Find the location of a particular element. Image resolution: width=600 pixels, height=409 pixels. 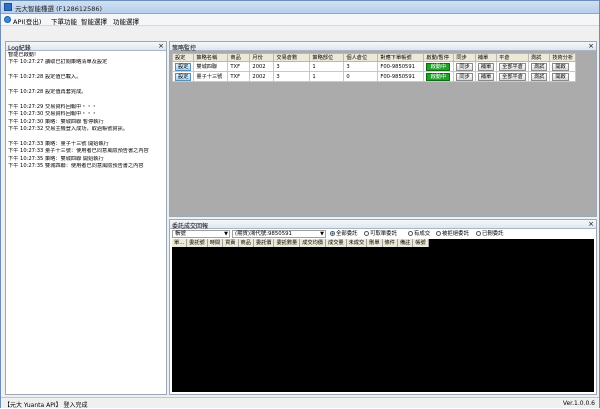

log-line: 下午 10:27:29 交易資料回報中・・・ is located at coordinates (52, 106).